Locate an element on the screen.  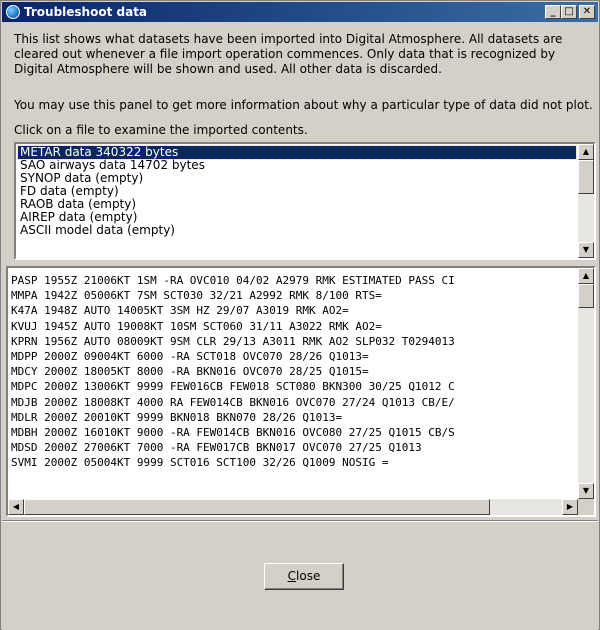
close-button-mnemonic: C is located at coordinates (292, 576).